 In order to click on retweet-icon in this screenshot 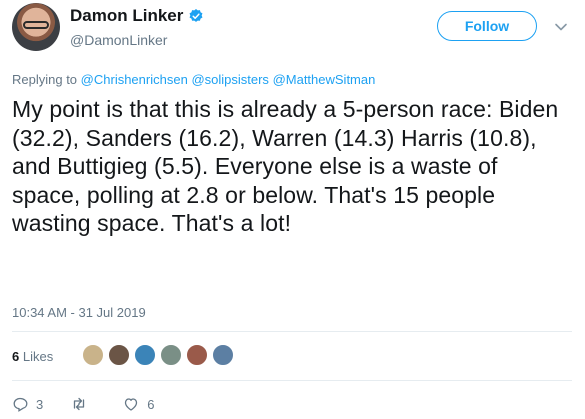, I will do `click(79, 404)`.